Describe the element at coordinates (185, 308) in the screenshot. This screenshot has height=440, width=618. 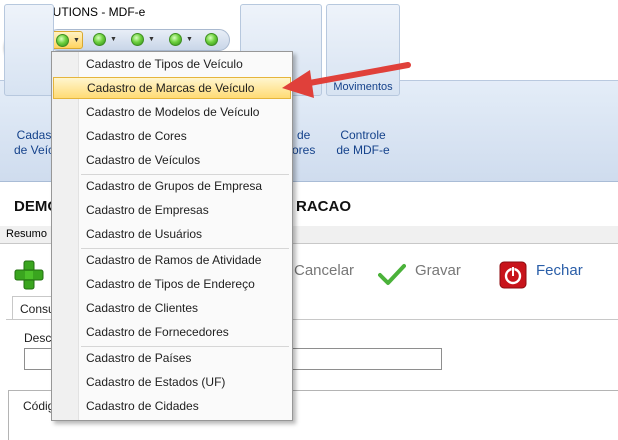
I see `menu-item-clientes: Cadastro de Clientes` at that location.